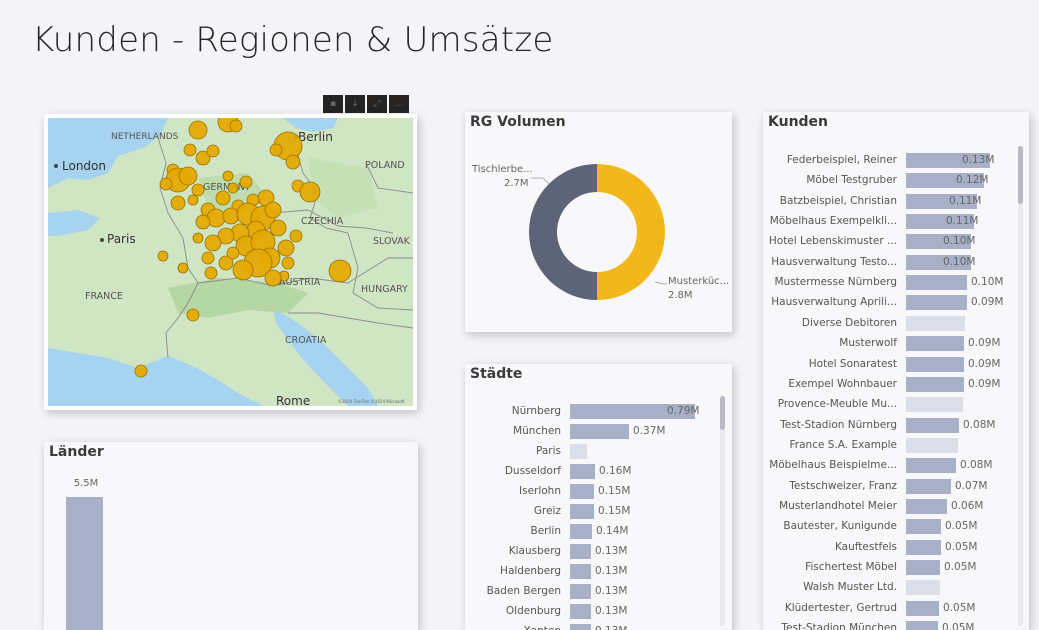 The width and height of the screenshot is (1039, 630). Describe the element at coordinates (896, 426) in the screenshot. I see `kunden-row: Test-Stadion Nürnberg 0.08M` at that location.